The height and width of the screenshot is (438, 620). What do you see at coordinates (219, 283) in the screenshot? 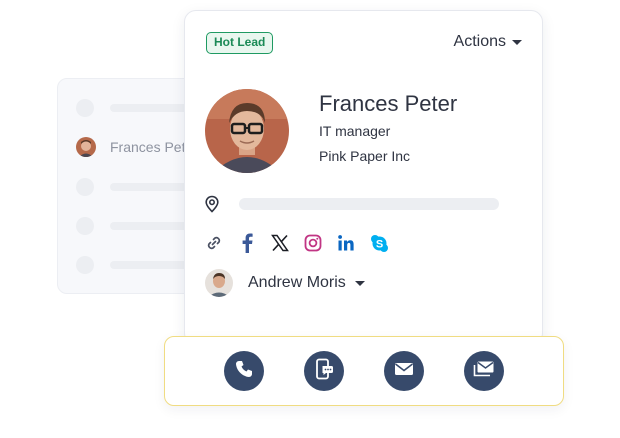
I see `owner-avatar` at bounding box center [219, 283].